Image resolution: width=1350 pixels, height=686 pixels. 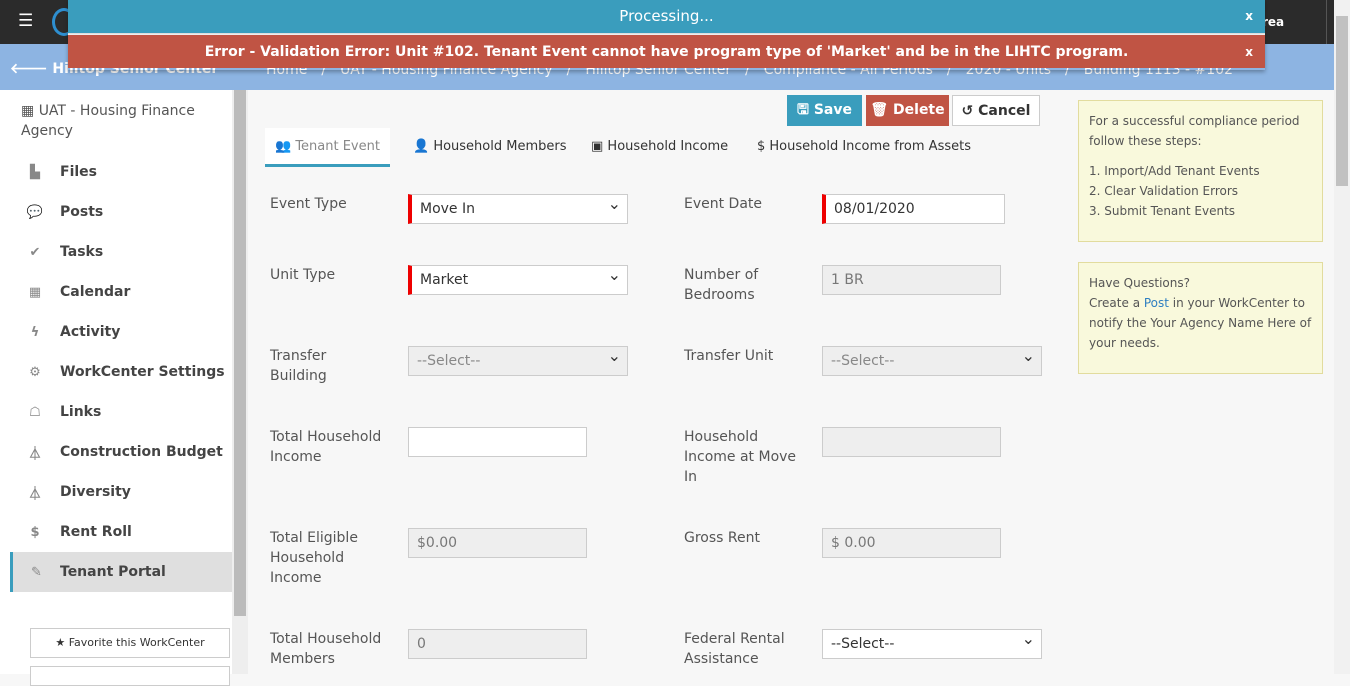 I want to click on federal-assistance-label: Federal Rental Assistance, so click(x=734, y=649).